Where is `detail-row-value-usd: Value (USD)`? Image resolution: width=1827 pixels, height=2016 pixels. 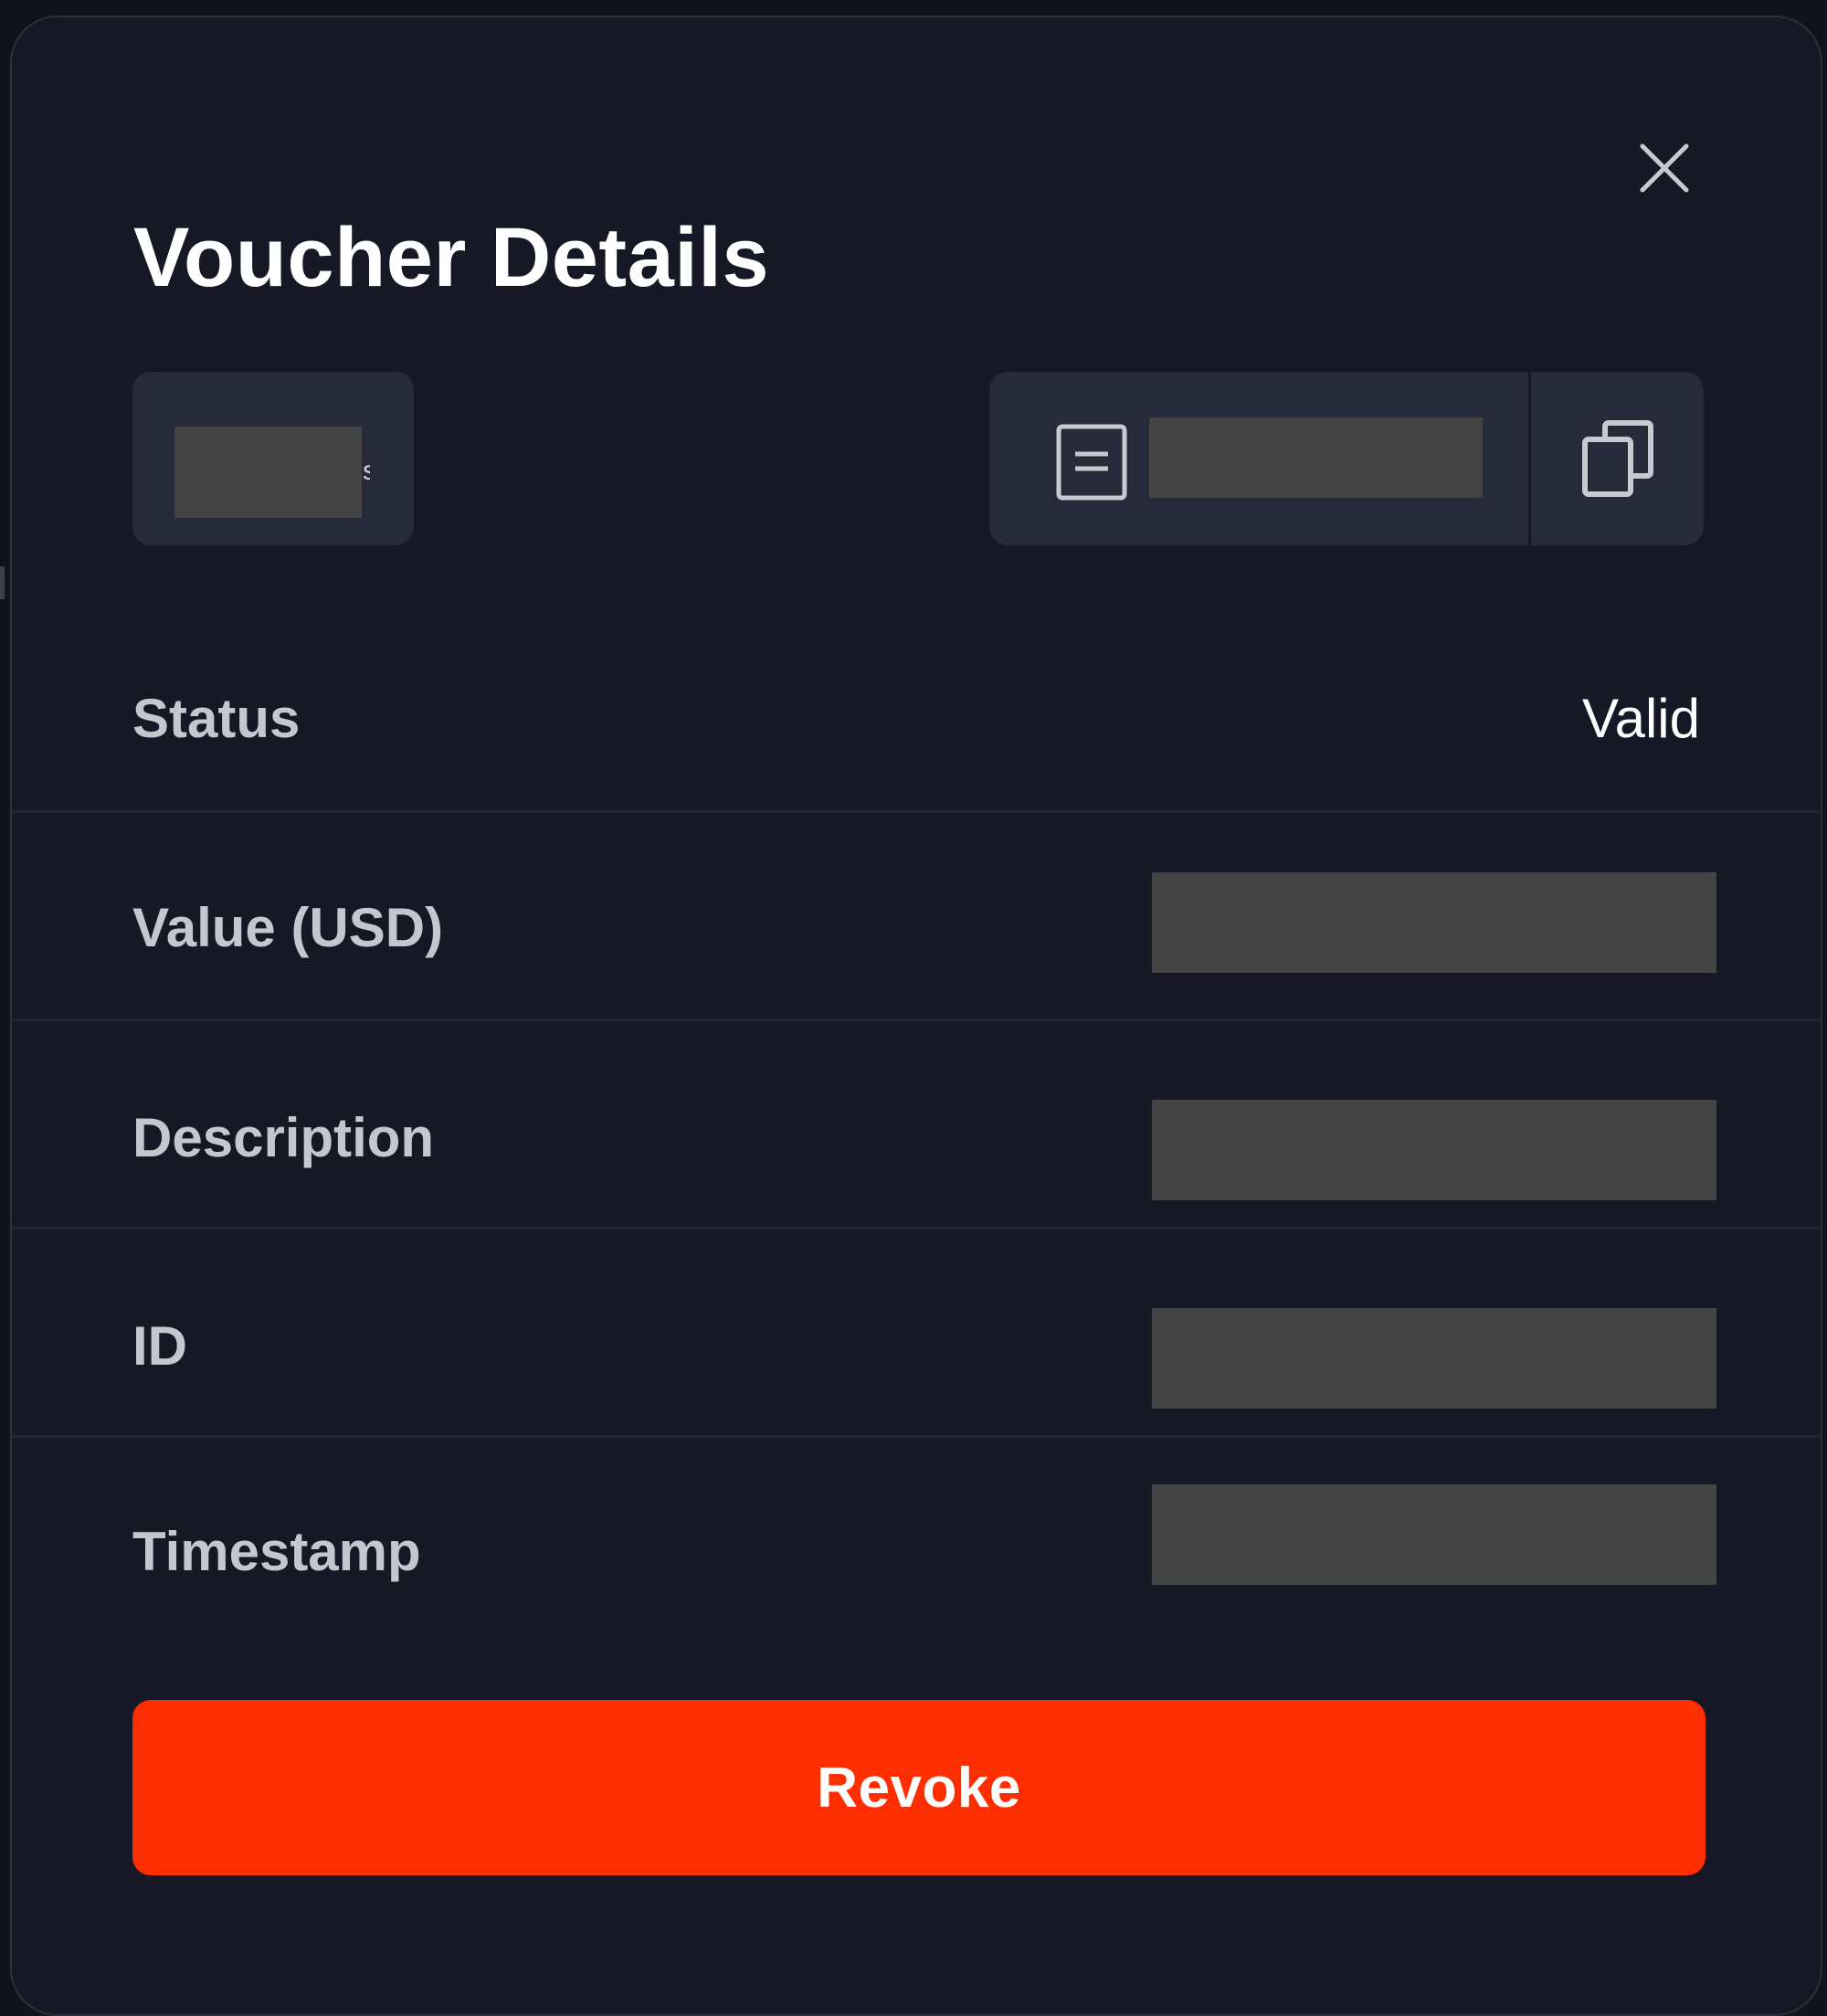 detail-row-value-usd: Value (USD) is located at coordinates (917, 918).